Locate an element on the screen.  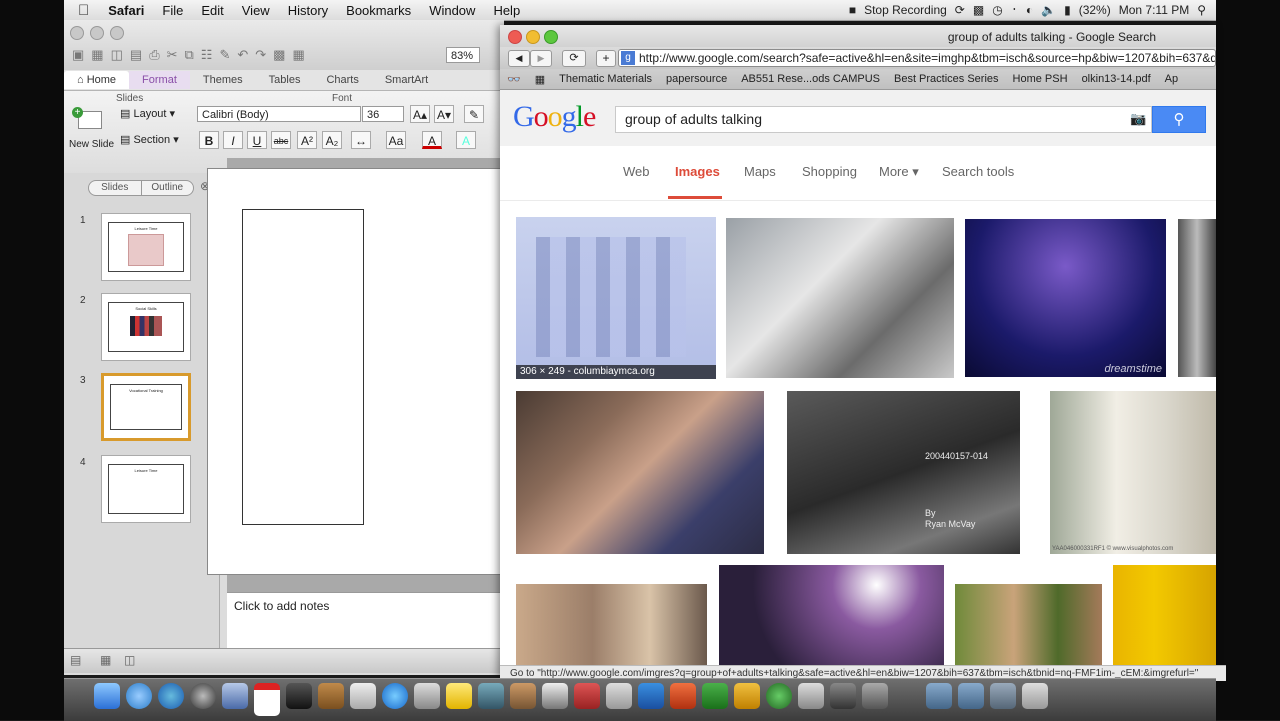
menu-edit: Edit is located at coordinates (212, 10).